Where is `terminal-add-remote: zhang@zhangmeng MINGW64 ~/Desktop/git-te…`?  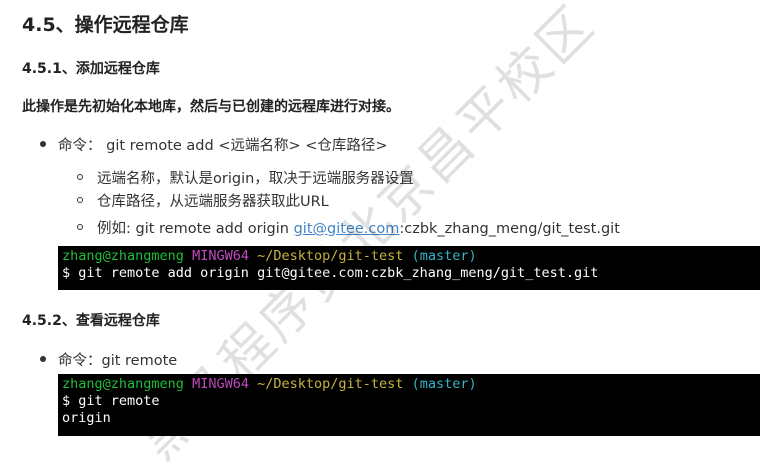 terminal-add-remote: zhang@zhangmeng MINGW64 ~/Desktop/git-te… is located at coordinates (409, 268).